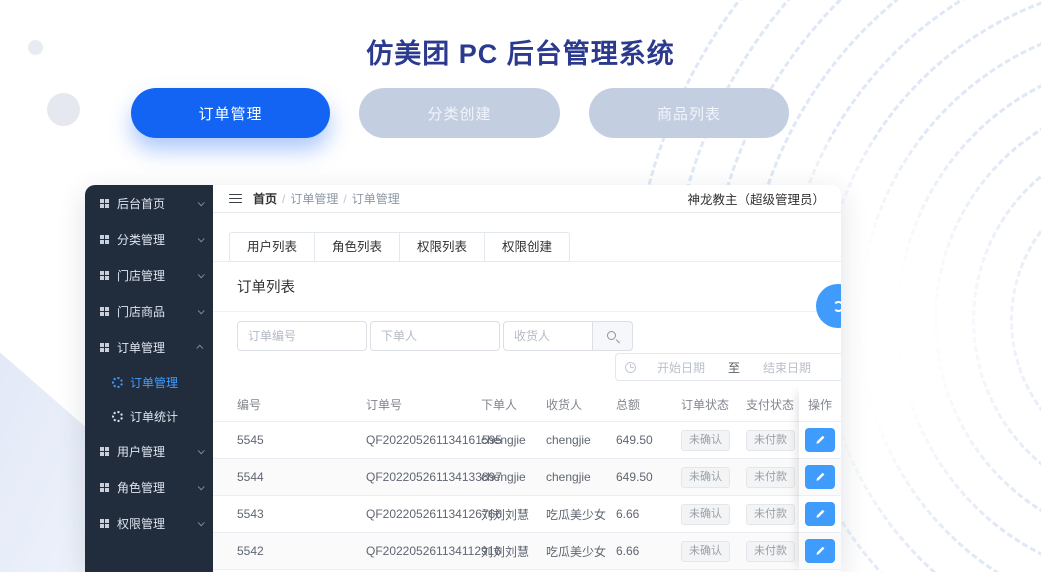 This screenshot has height=572, width=1041. Describe the element at coordinates (689, 113) in the screenshot. I see `nav-button-product-list: 商品列表` at that location.